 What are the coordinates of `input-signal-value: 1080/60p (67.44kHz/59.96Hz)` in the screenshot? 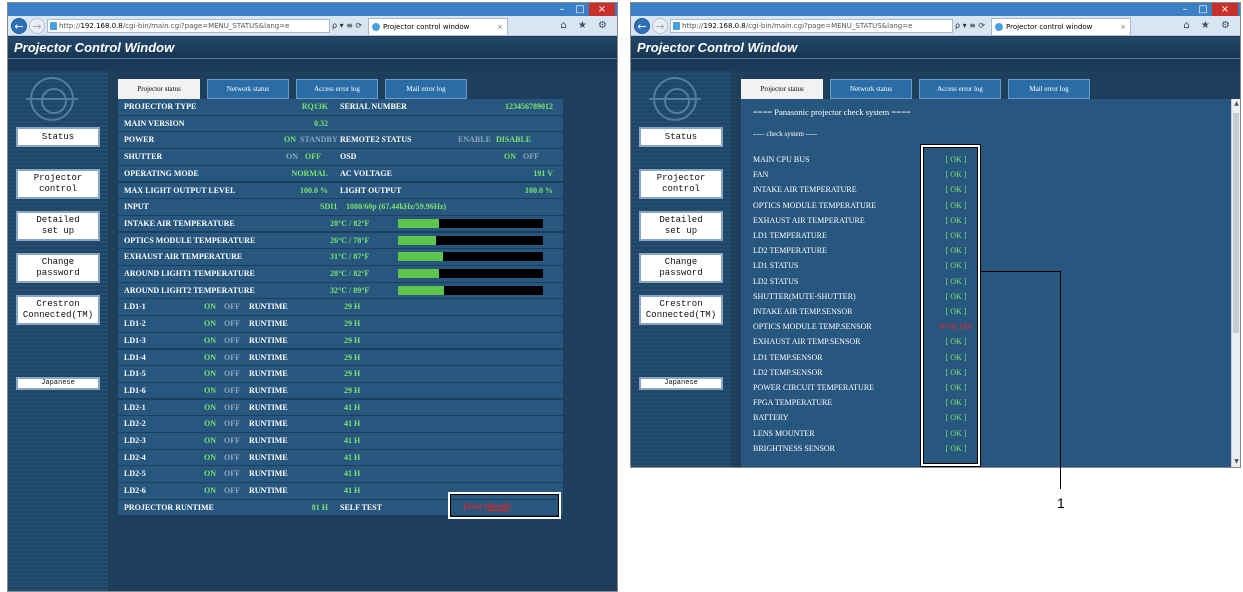 It's located at (396, 207).